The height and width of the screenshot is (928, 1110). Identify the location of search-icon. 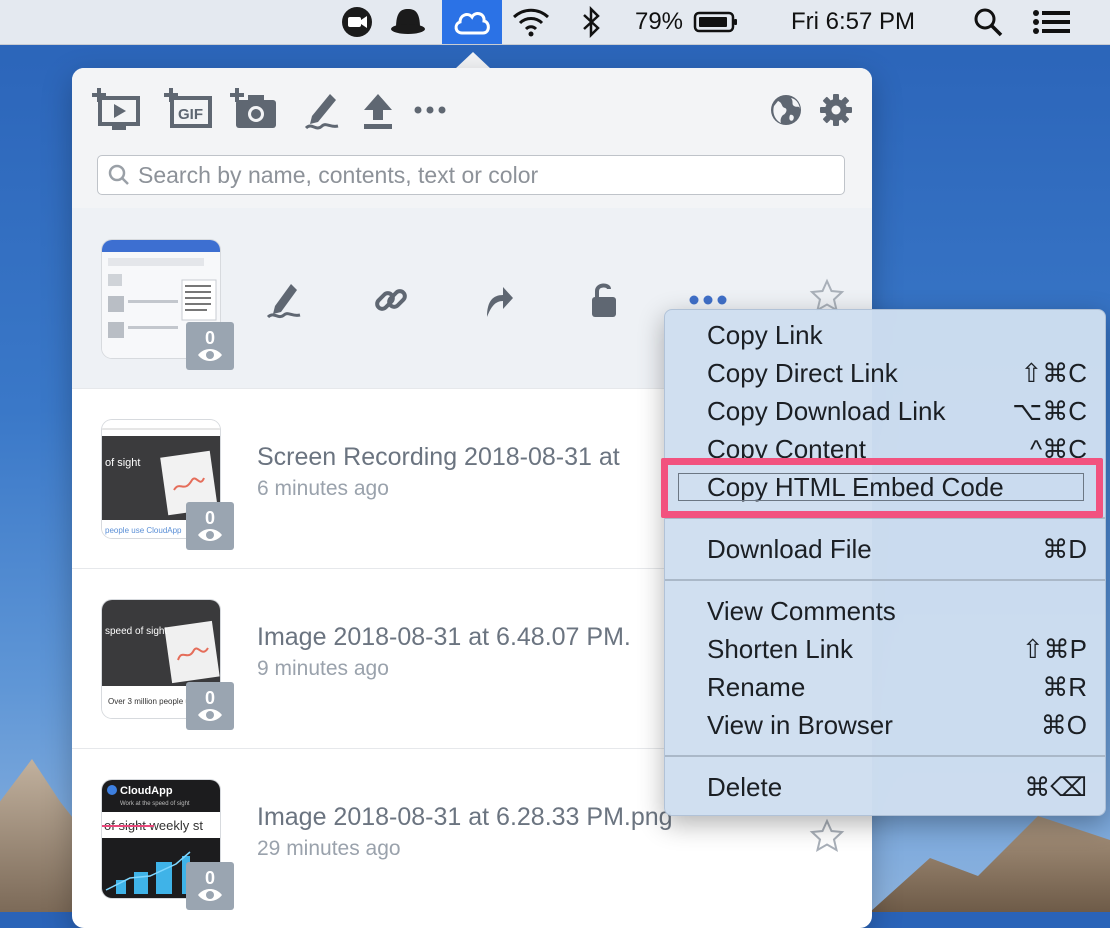
(118, 174).